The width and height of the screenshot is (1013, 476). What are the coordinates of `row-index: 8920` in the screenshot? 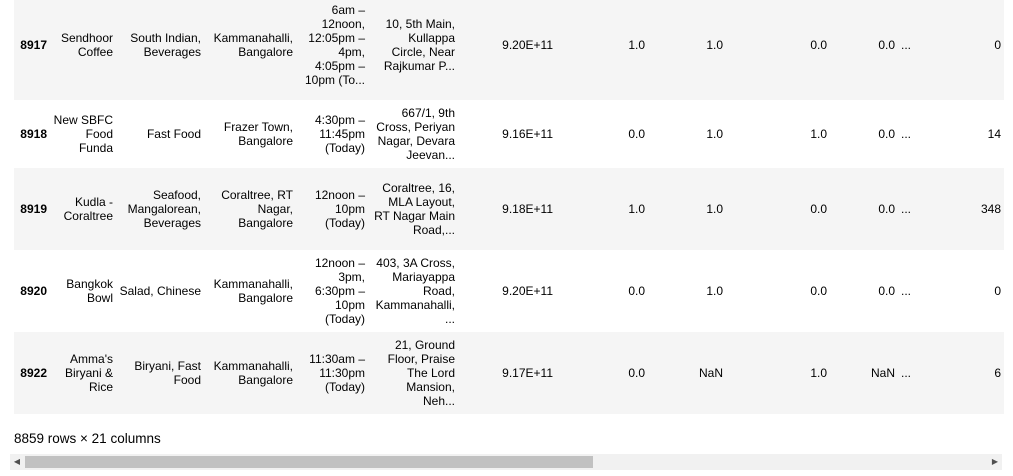 It's located at (33, 291).